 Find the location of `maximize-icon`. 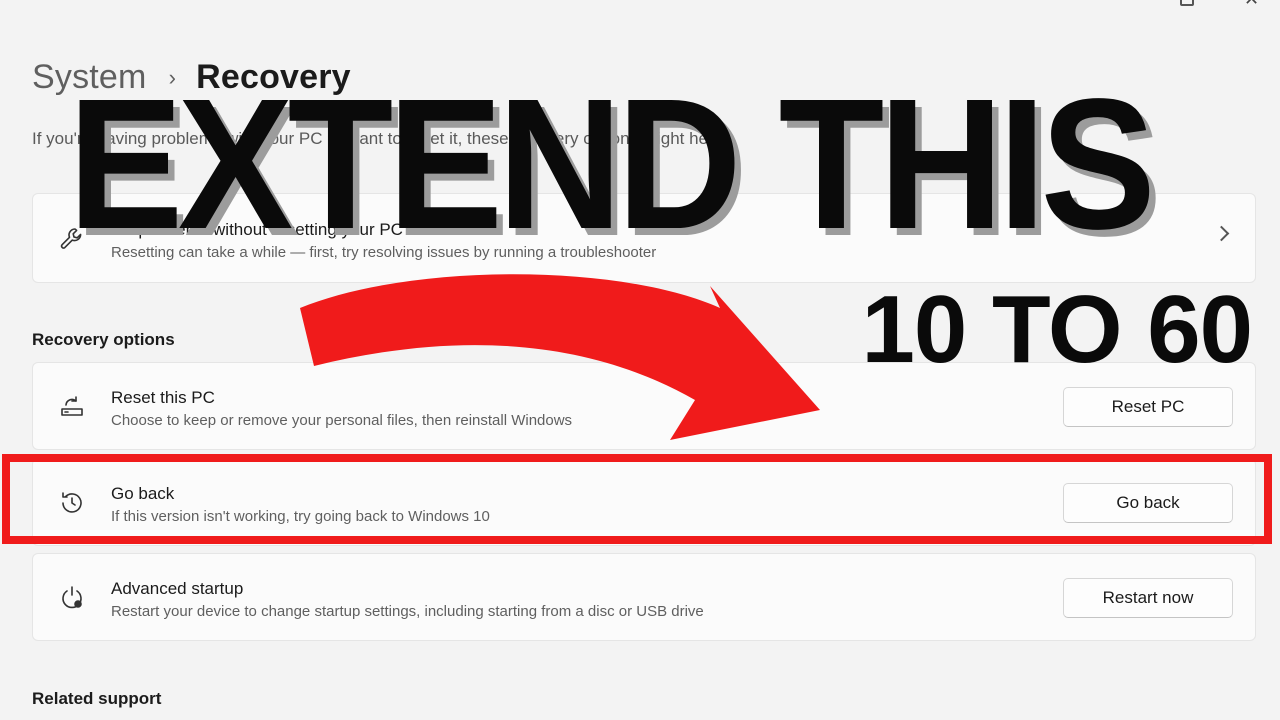

maximize-icon is located at coordinates (1186, 4).